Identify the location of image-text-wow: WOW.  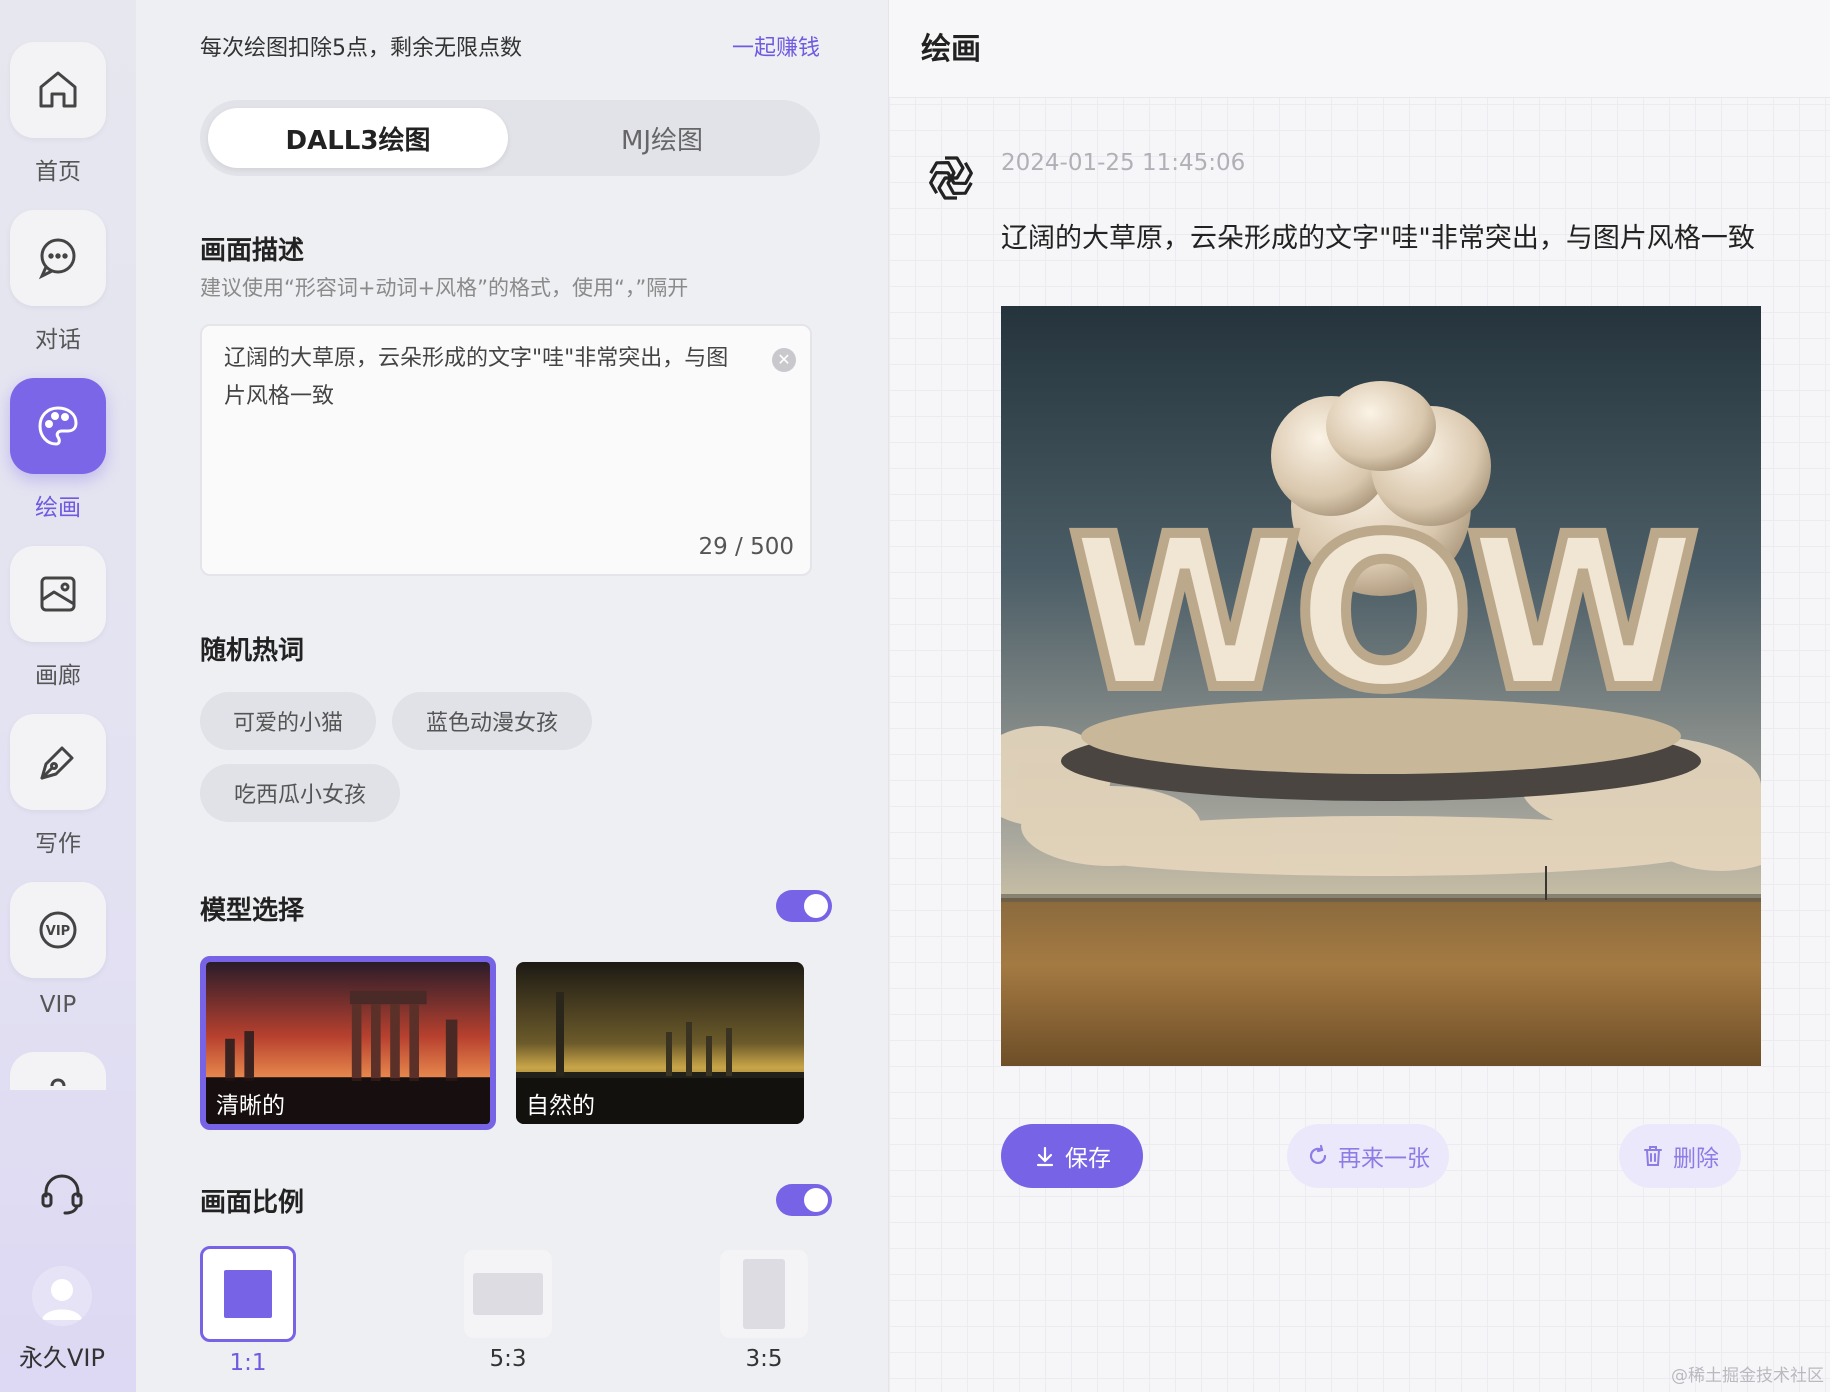
(1381, 613).